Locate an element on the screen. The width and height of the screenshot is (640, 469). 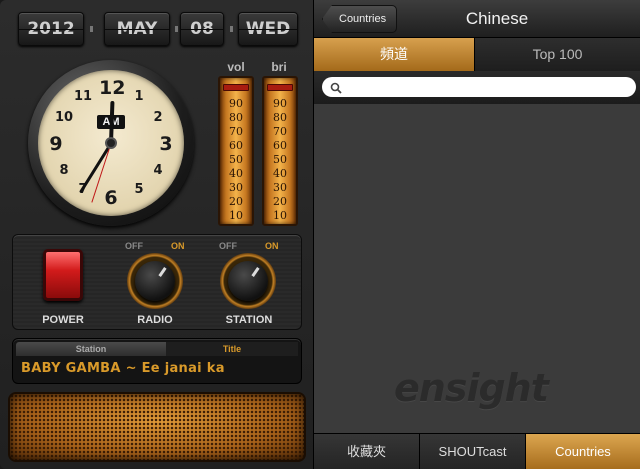
tab-shoutcast: SHOUTcast is located at coordinates (473, 451).